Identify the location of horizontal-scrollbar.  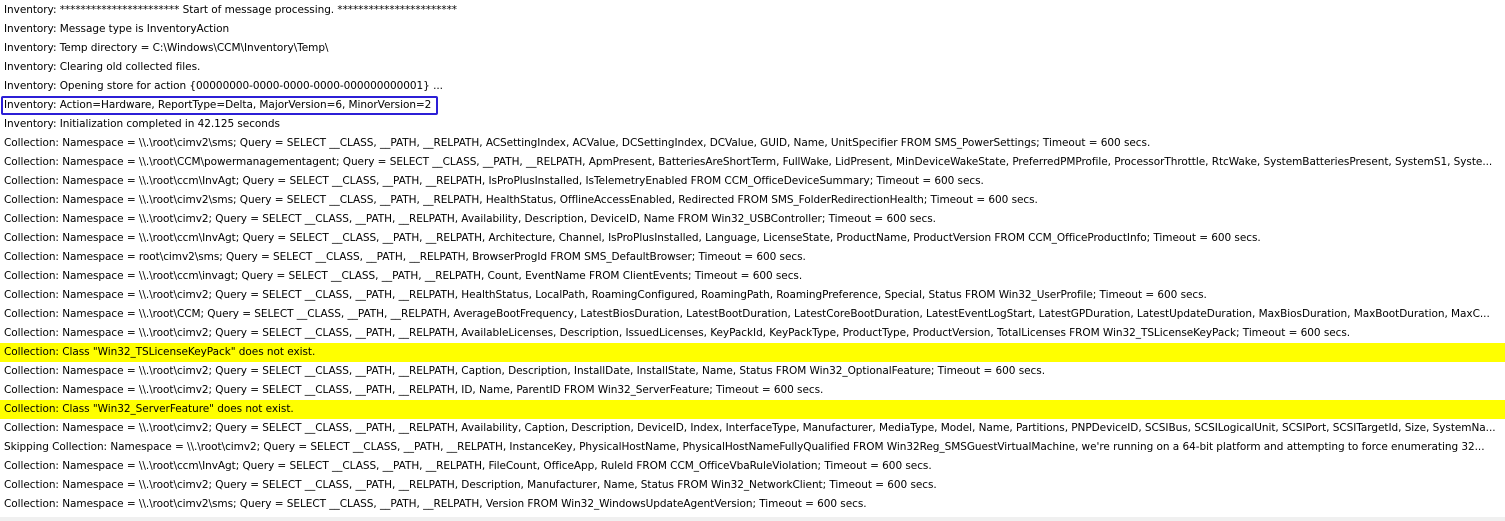
(752, 519).